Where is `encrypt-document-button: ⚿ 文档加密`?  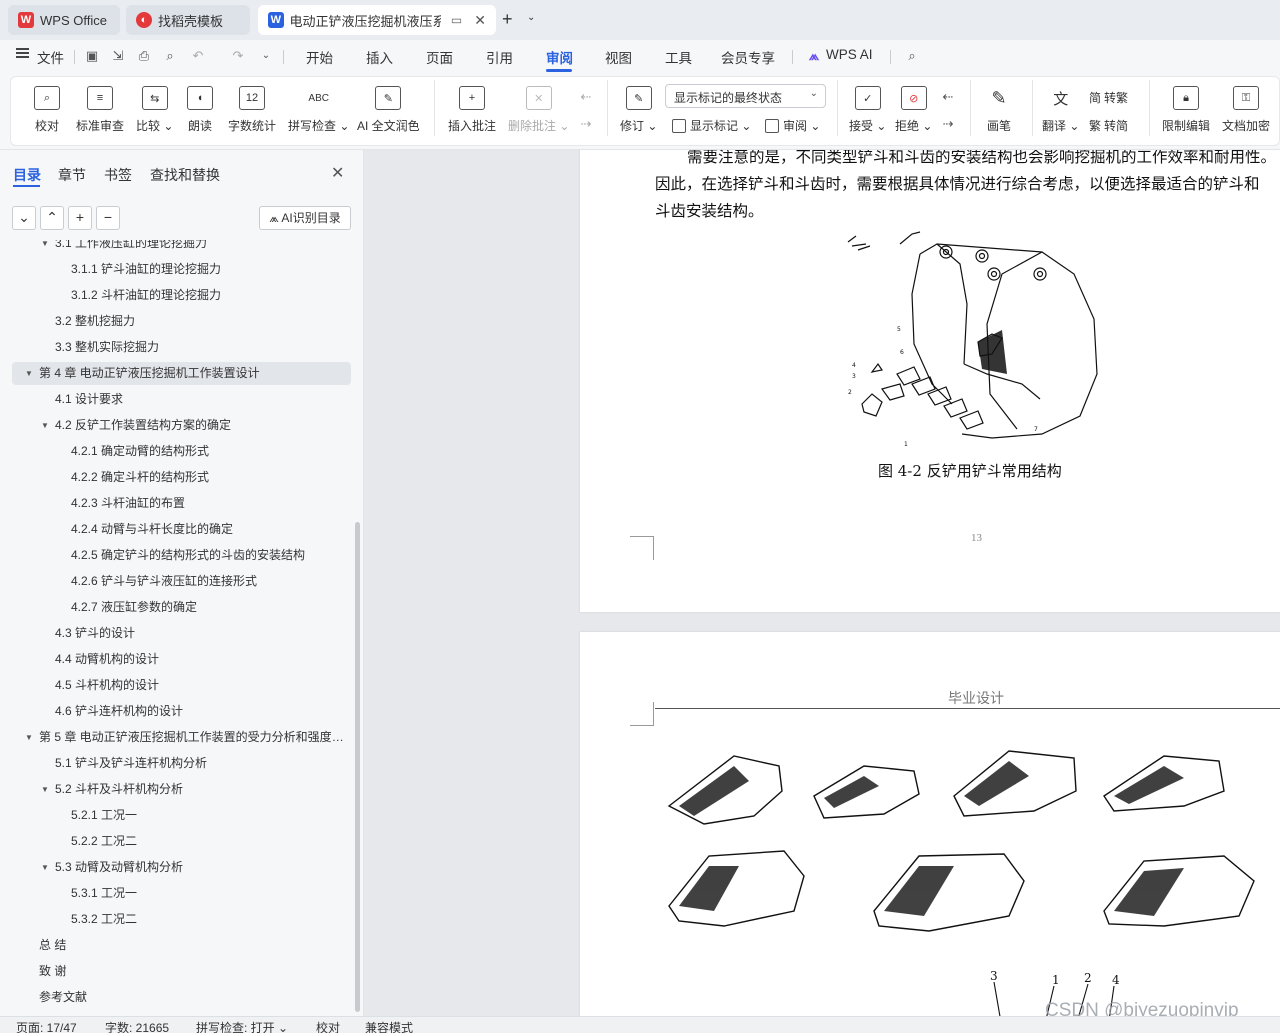
encrypt-document-button: ⚿ 文档加密 is located at coordinates (1246, 110).